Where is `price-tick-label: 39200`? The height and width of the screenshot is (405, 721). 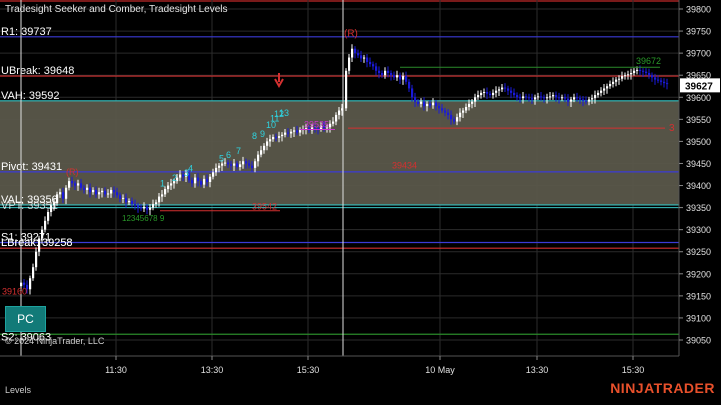 price-tick-label: 39200 is located at coordinates (698, 274).